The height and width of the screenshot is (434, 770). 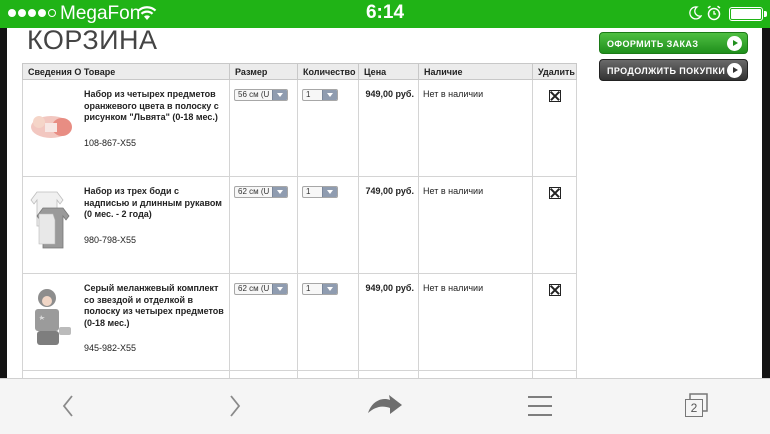 I want to click on size-select-value: 56 см (U, so click(x=254, y=94).